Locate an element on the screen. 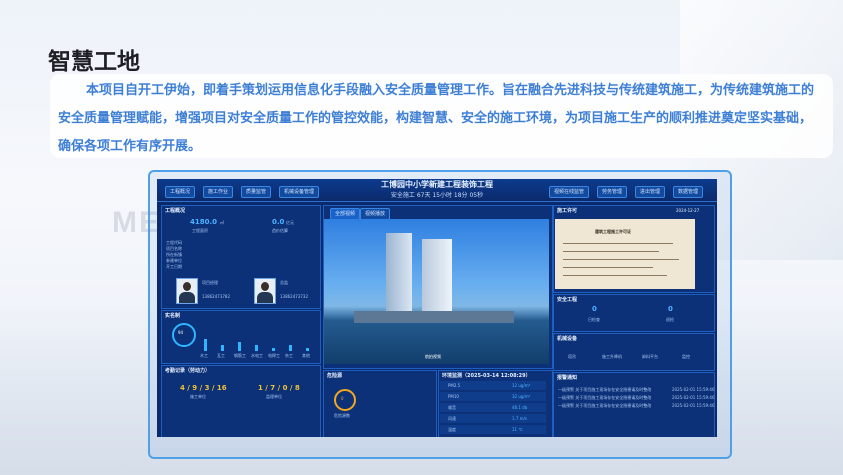 The height and width of the screenshot is (475, 843). labor-bar-label: 杂工 is located at coordinates (289, 355).